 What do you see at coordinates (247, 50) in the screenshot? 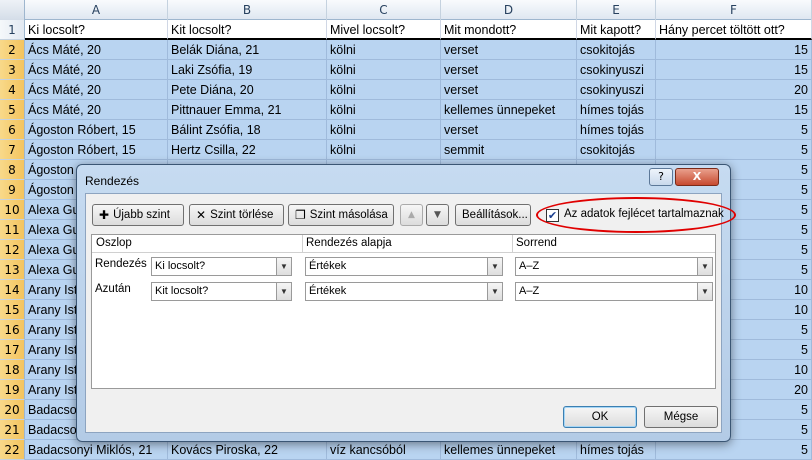
I see `cell: Belák Diána, 21` at bounding box center [247, 50].